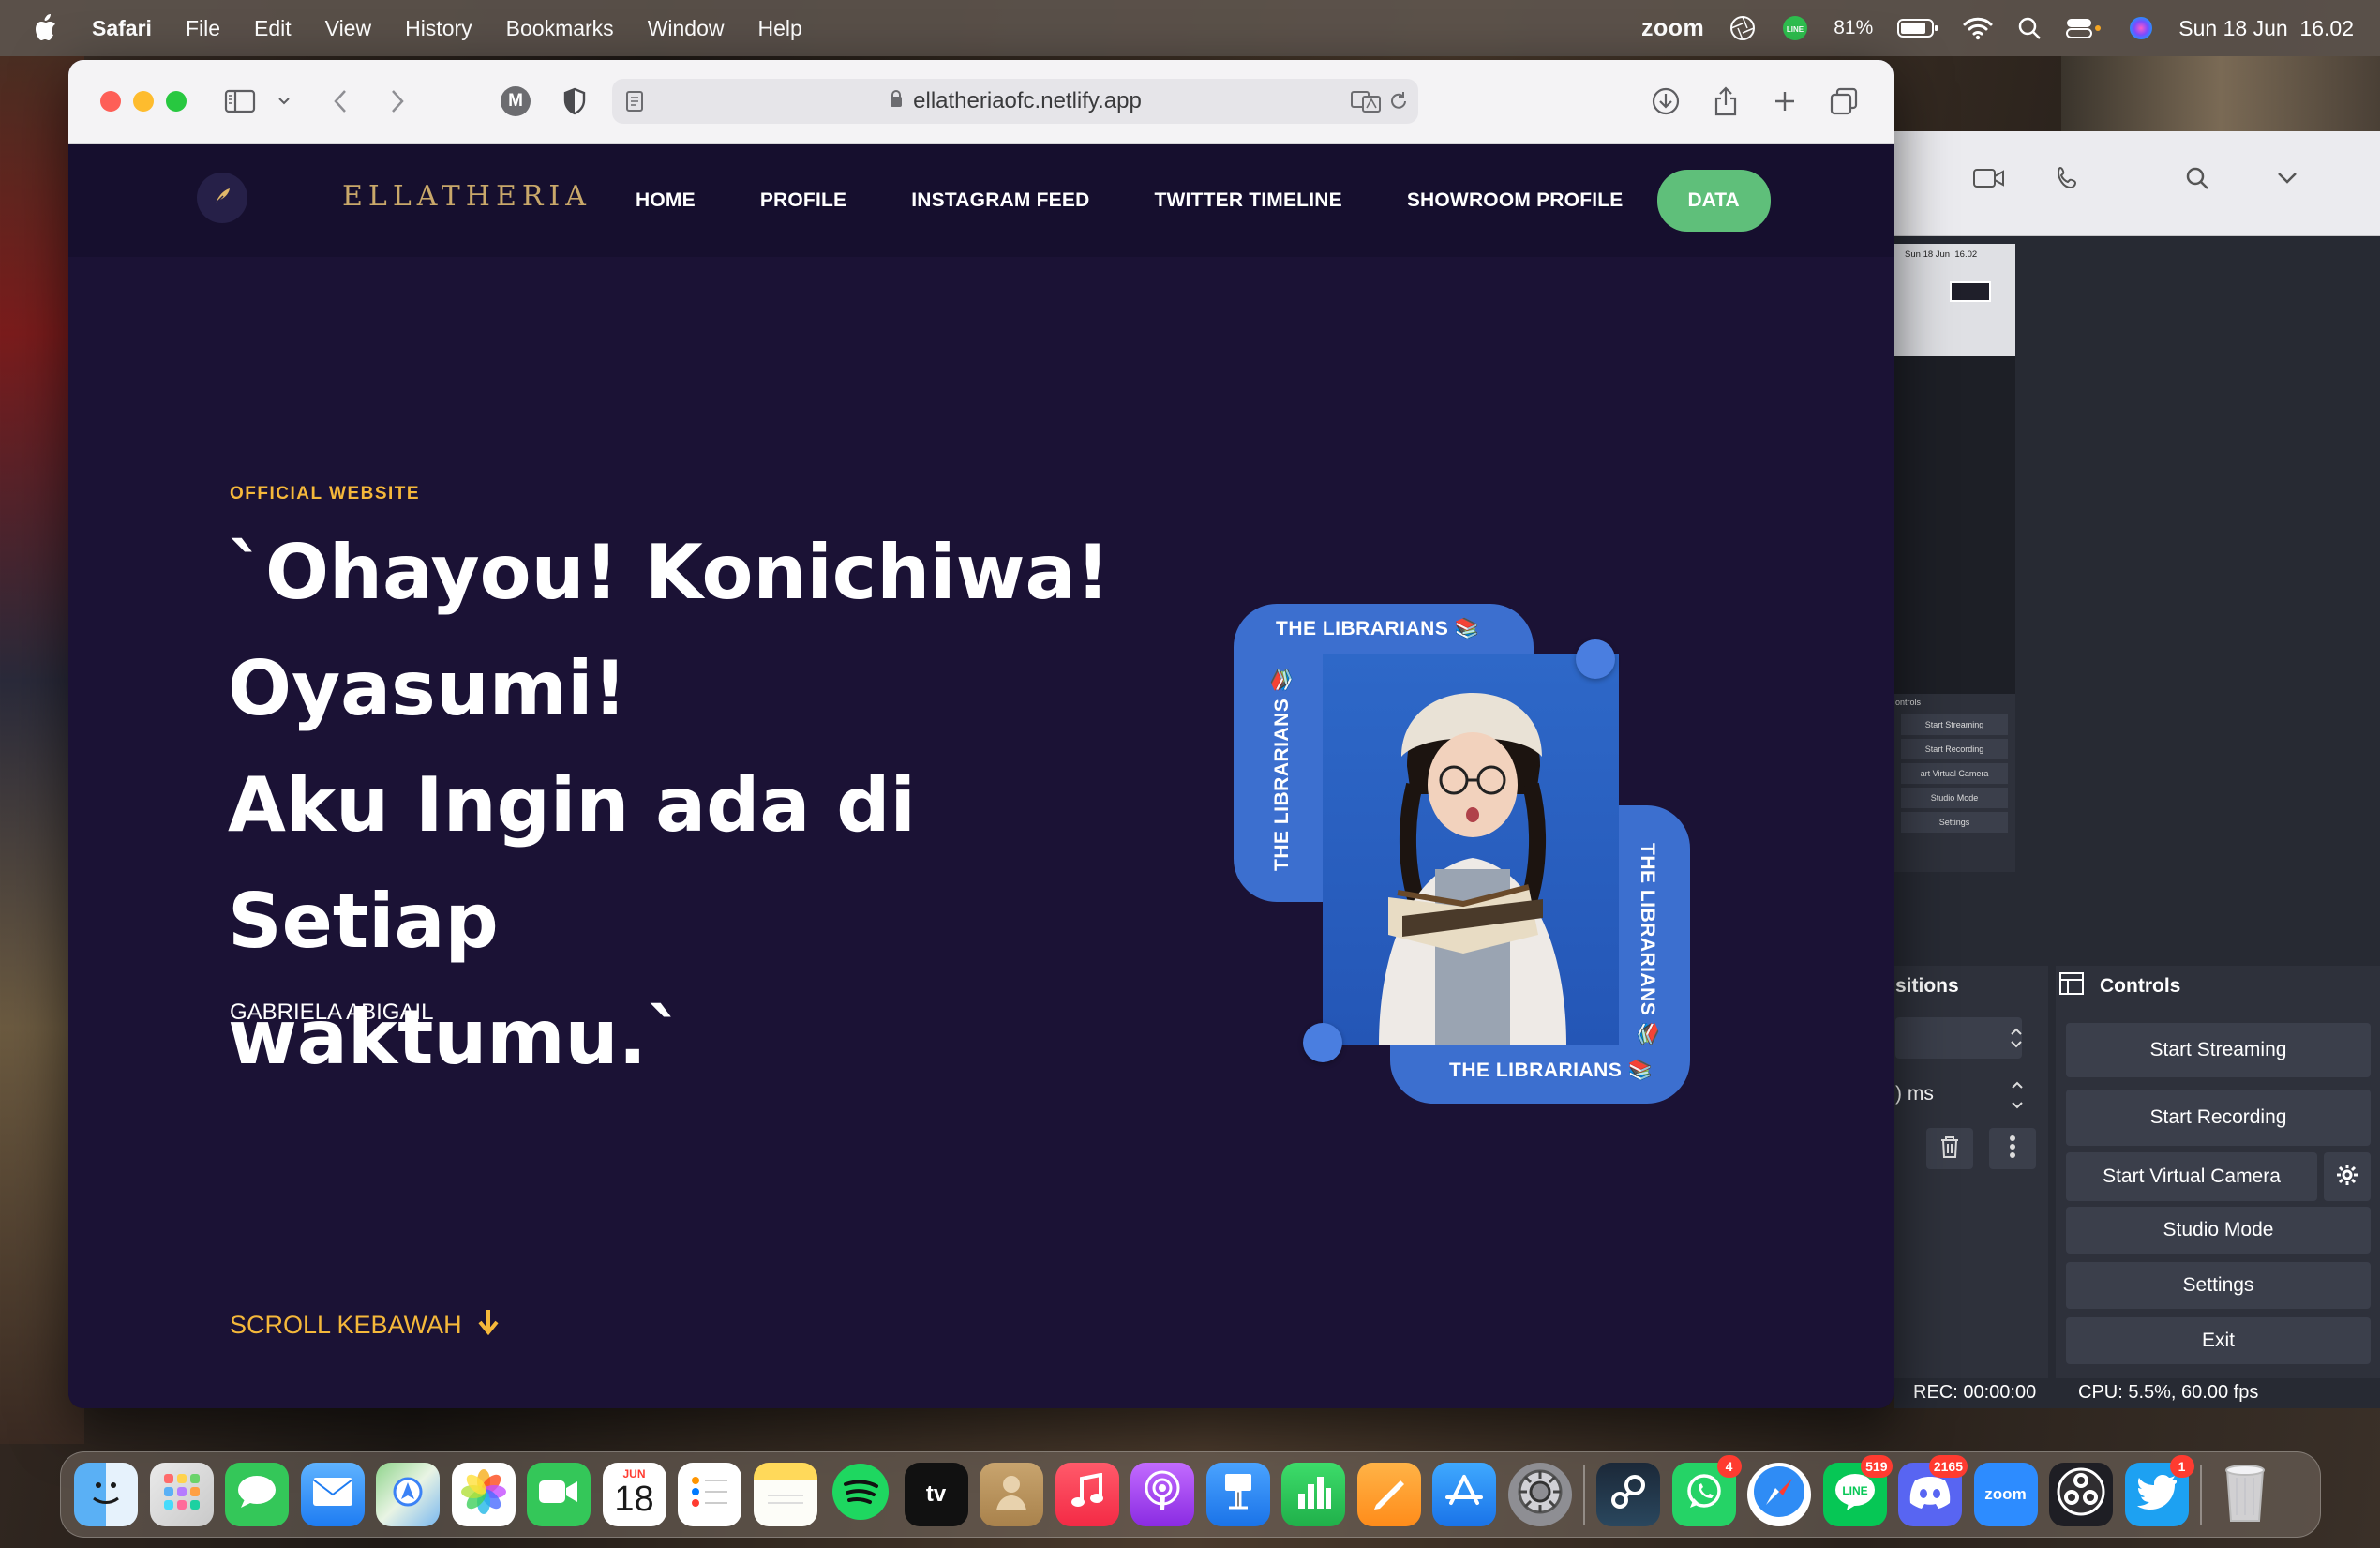 The width and height of the screenshot is (2380, 1548). What do you see at coordinates (332, 1494) in the screenshot?
I see `dock-mail` at bounding box center [332, 1494].